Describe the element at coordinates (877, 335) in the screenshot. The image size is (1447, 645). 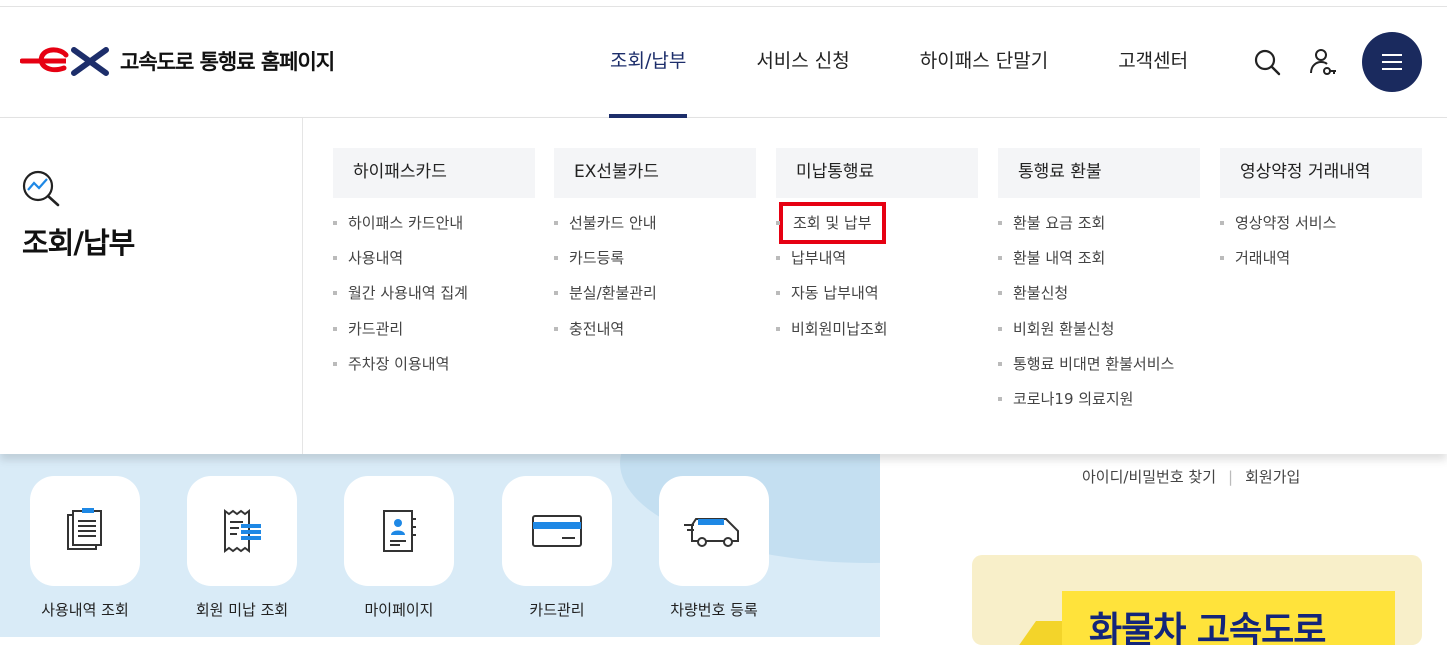
I see `menu-item: 비회원미납조회` at that location.